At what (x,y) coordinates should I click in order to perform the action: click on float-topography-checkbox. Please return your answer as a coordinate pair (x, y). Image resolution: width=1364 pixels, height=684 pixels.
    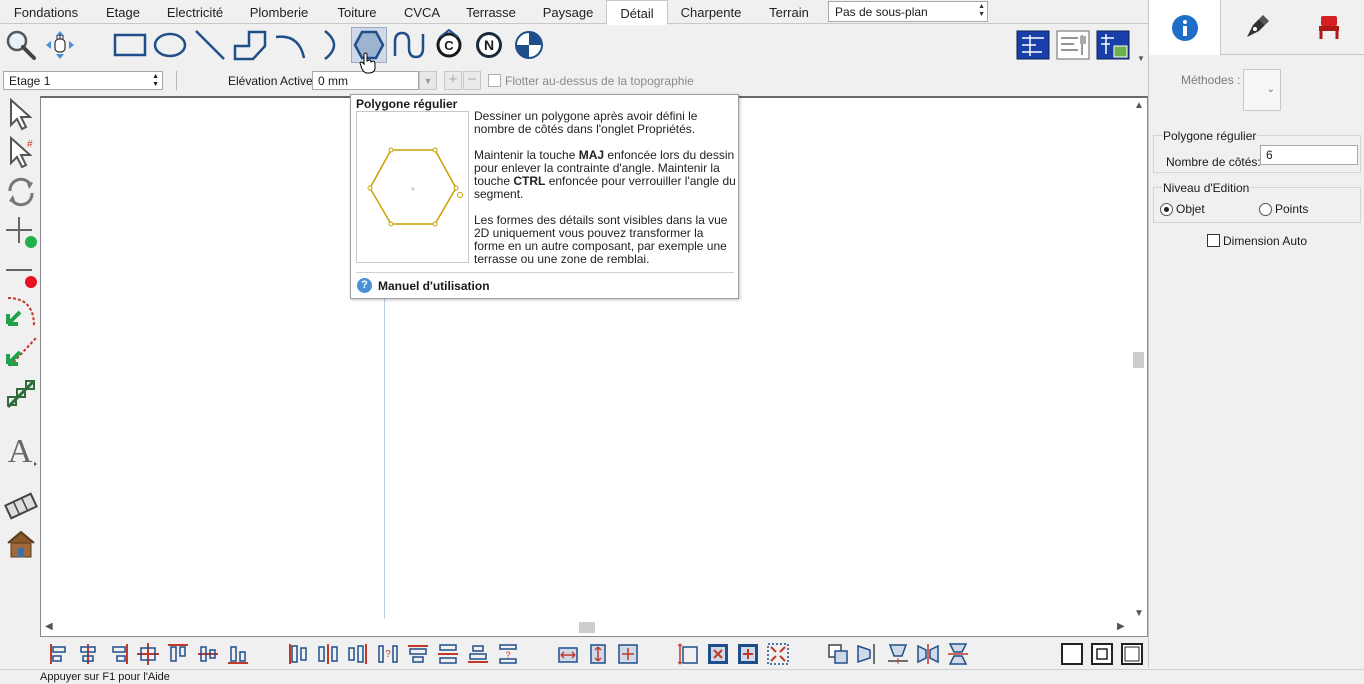
    Looking at the image, I should click on (494, 80).